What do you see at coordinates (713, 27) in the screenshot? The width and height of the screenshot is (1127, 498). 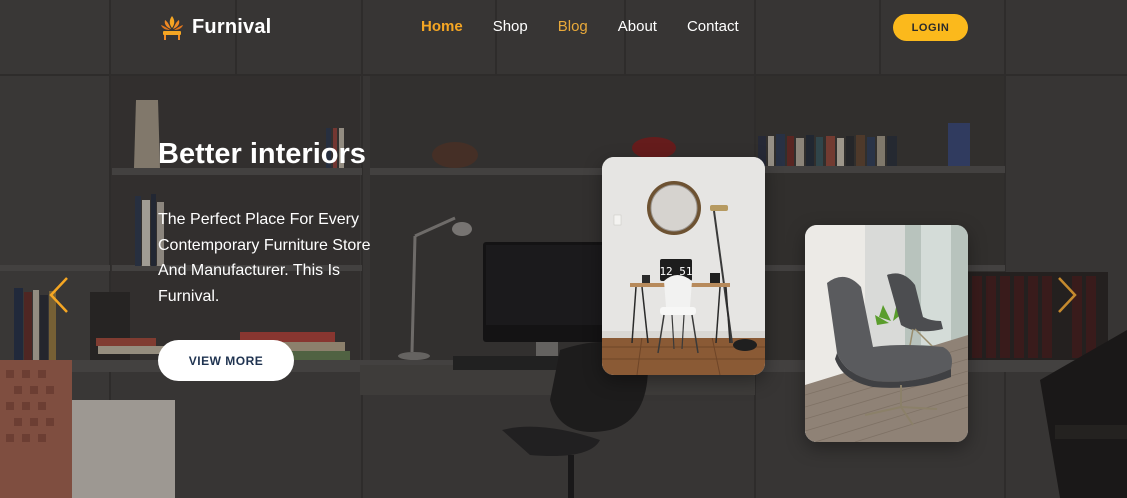 I see `nav-contact: Contact` at bounding box center [713, 27].